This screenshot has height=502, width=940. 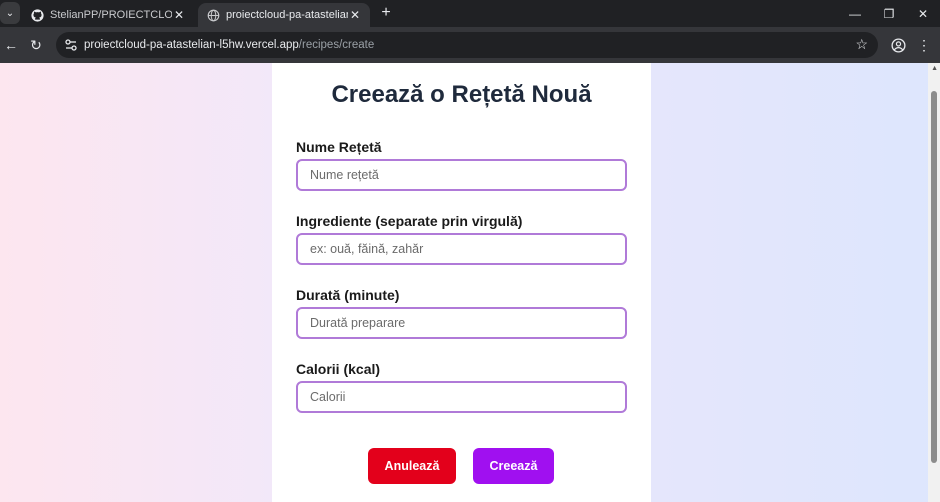 I want to click on globe-icon, so click(x=213, y=15).